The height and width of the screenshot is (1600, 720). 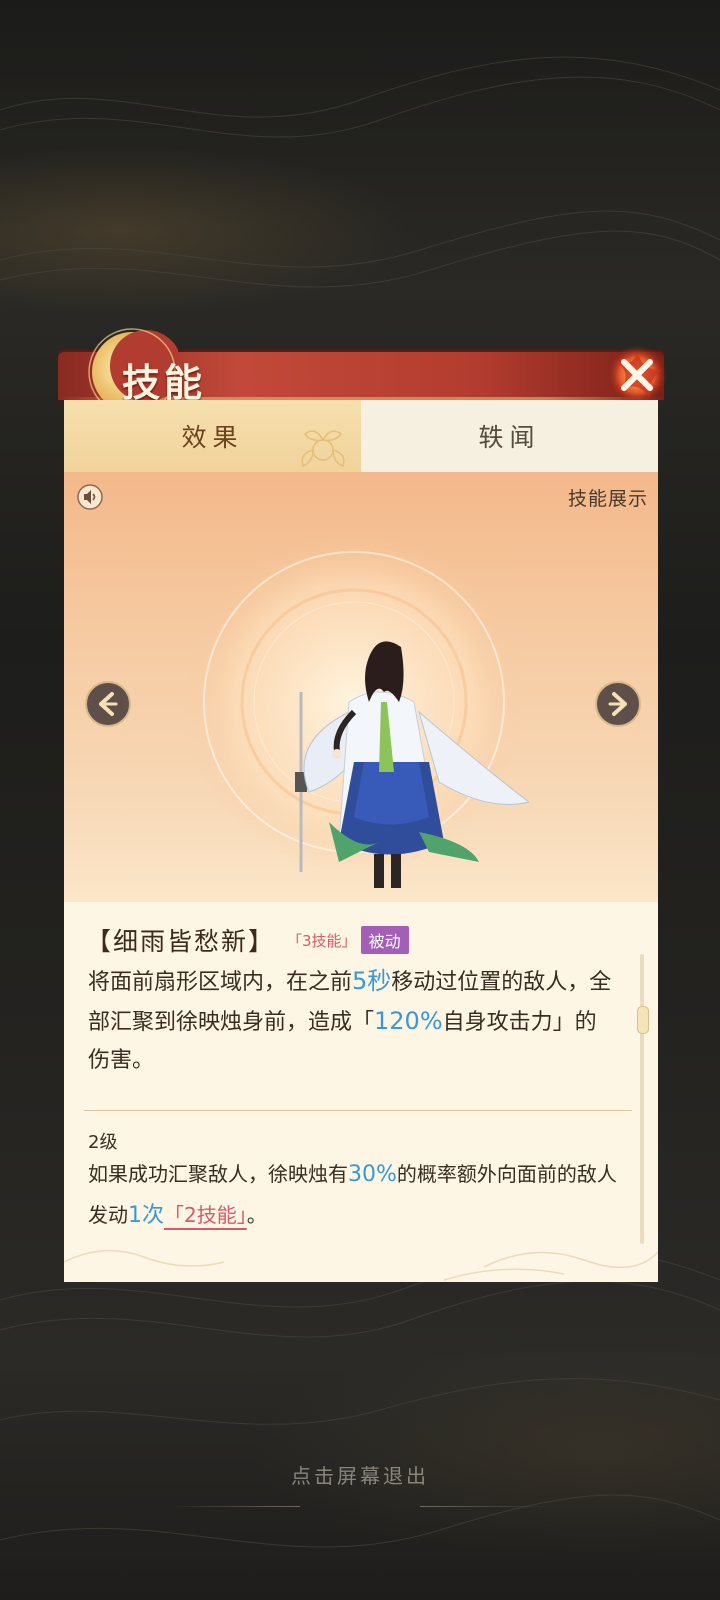 What do you see at coordinates (360, 1474) in the screenshot?
I see `exit-hint: 点击屏幕退出` at bounding box center [360, 1474].